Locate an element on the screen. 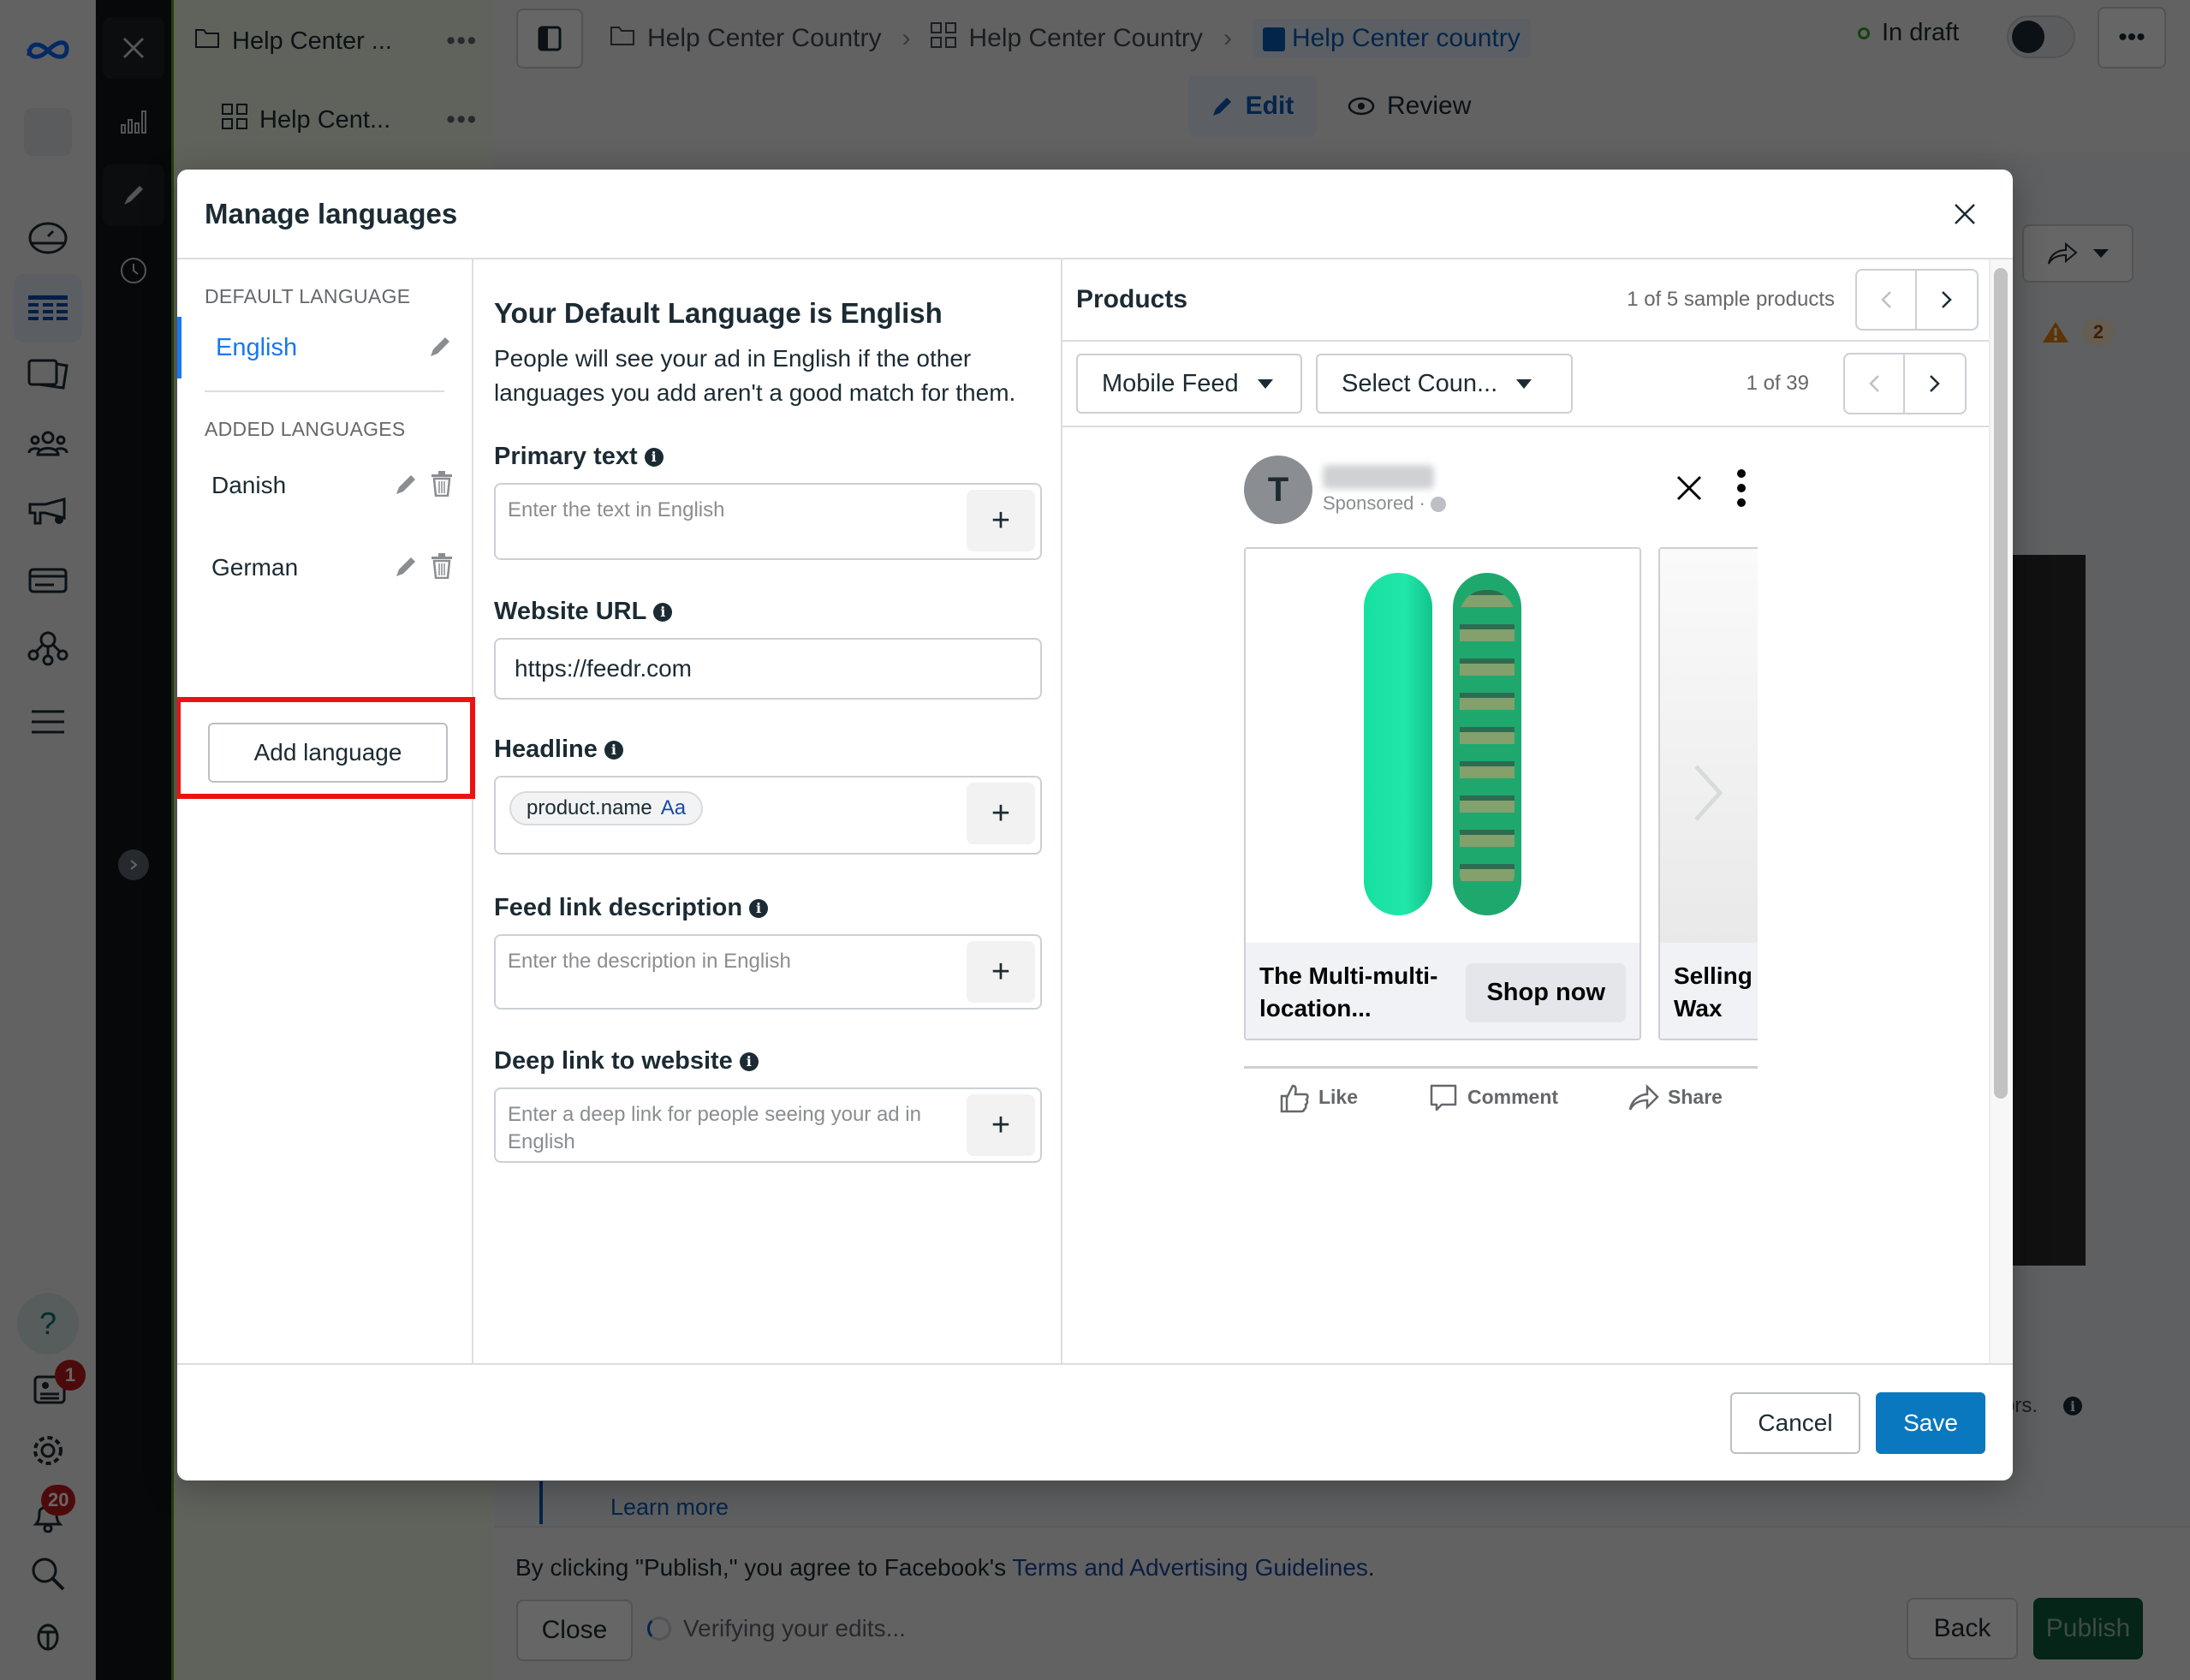 The height and width of the screenshot is (1680, 2190). website-url-input: https://feedr.com is located at coordinates (768, 669).